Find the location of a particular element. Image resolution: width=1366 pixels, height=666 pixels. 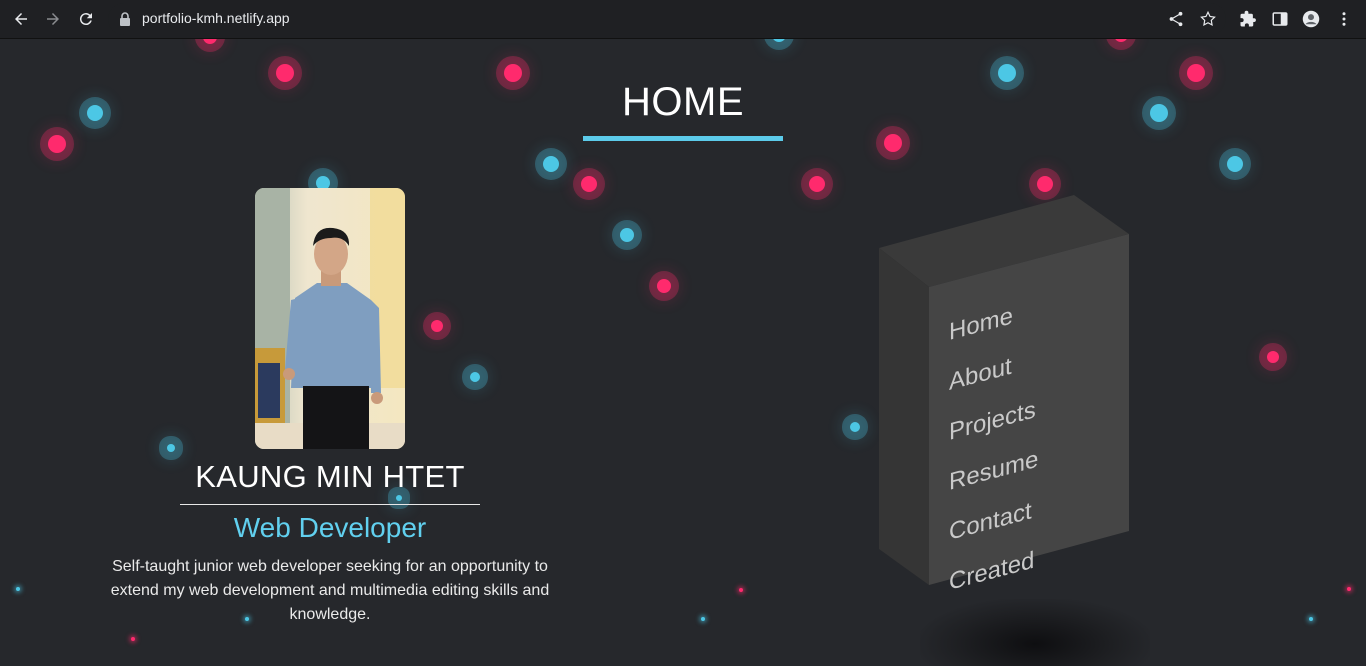

page-title: HOME is located at coordinates (683, 102).